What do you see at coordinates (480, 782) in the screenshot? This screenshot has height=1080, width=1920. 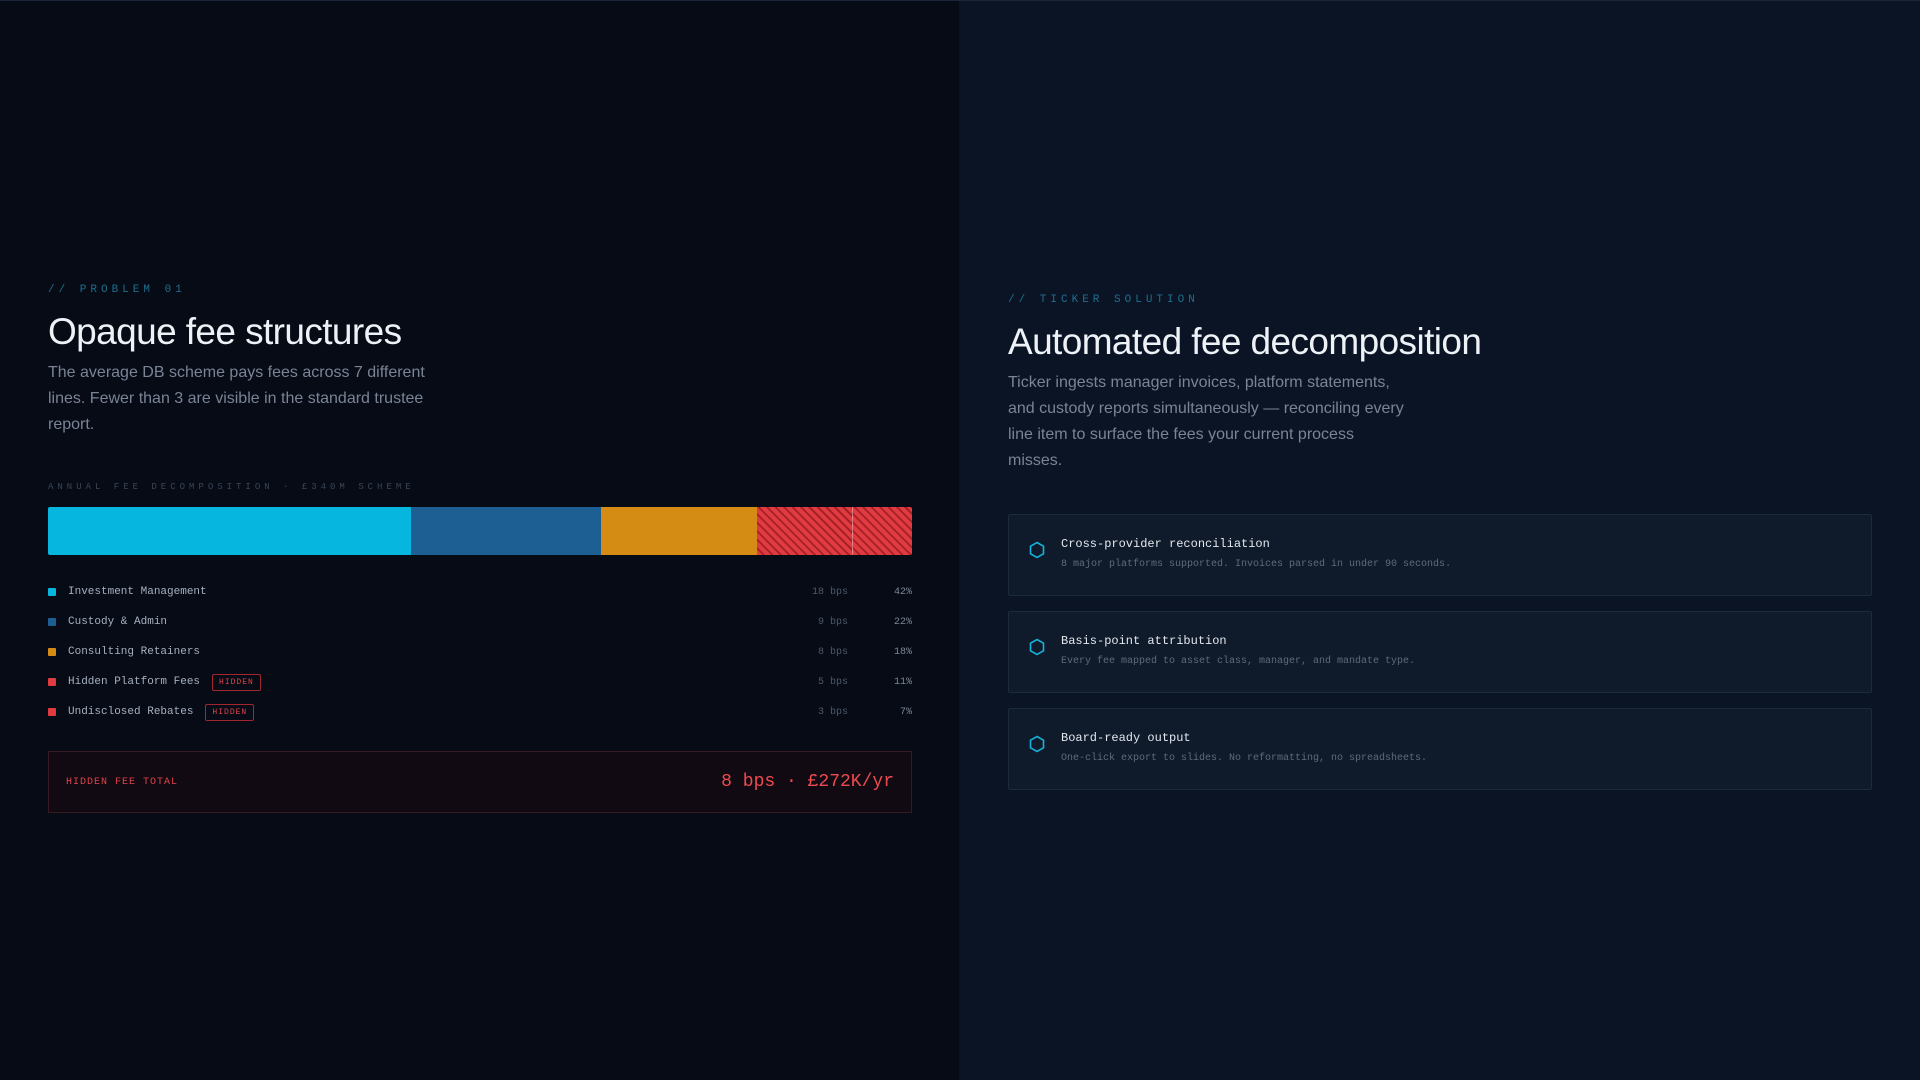 I see `hidden-fee-total-box: HIDDEN FEE TOTAL 8 bps · £272K/yr` at bounding box center [480, 782].